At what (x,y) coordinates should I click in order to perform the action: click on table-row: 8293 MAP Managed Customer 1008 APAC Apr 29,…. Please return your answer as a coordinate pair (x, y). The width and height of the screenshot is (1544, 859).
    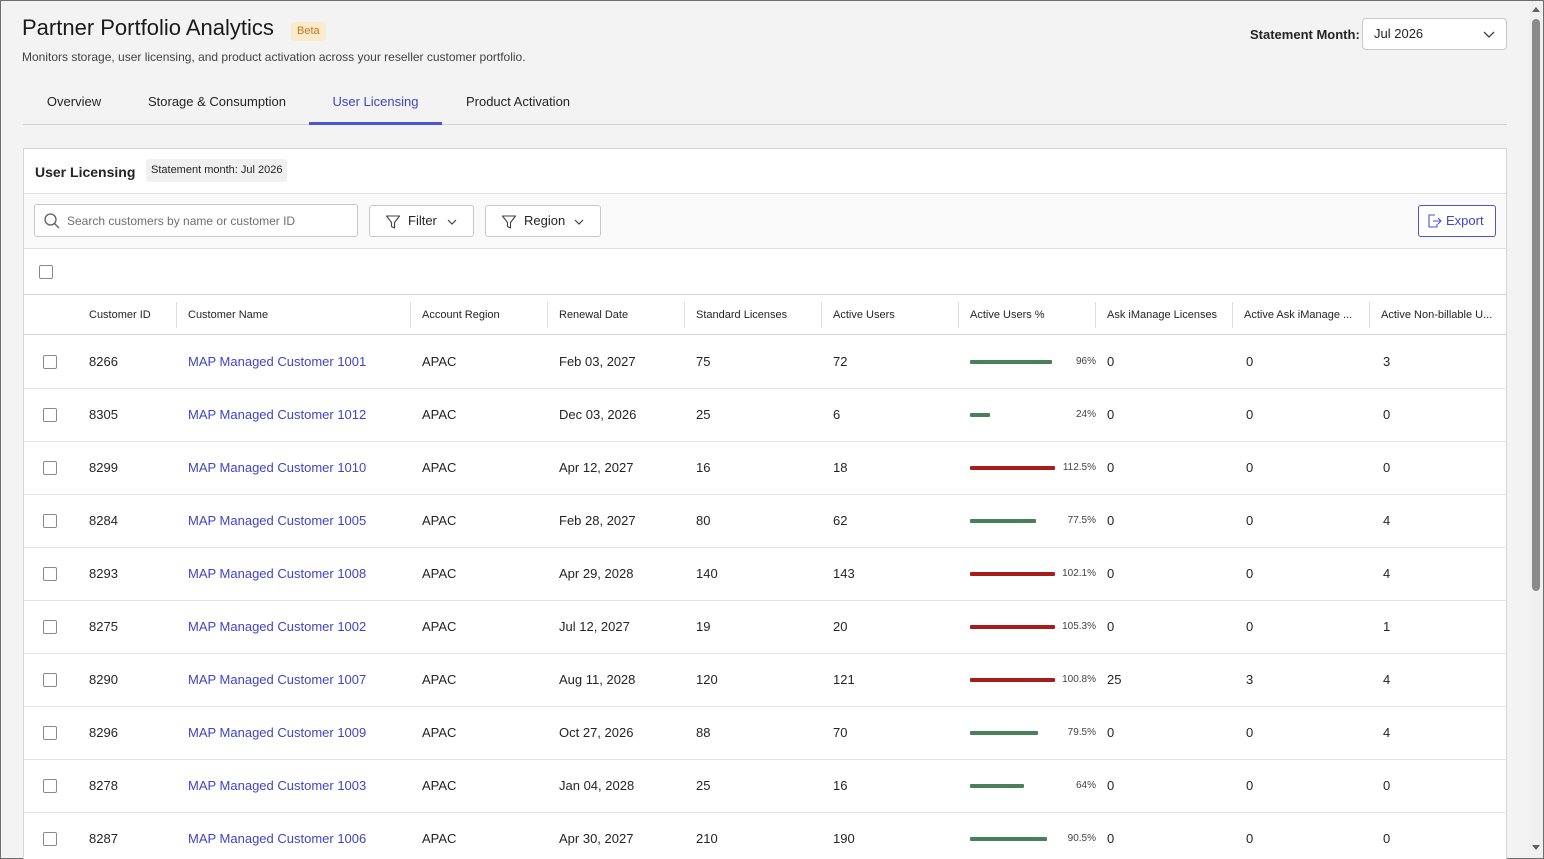
    Looking at the image, I should click on (765, 574).